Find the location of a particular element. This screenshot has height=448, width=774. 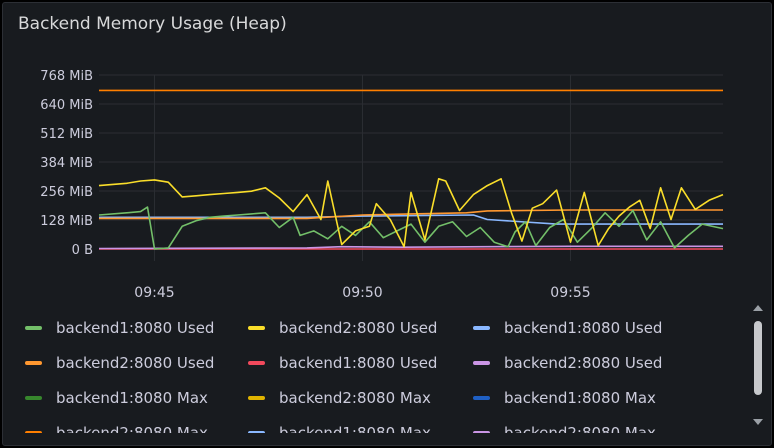

y-tick-label: 384 MiB is located at coordinates (66, 163).